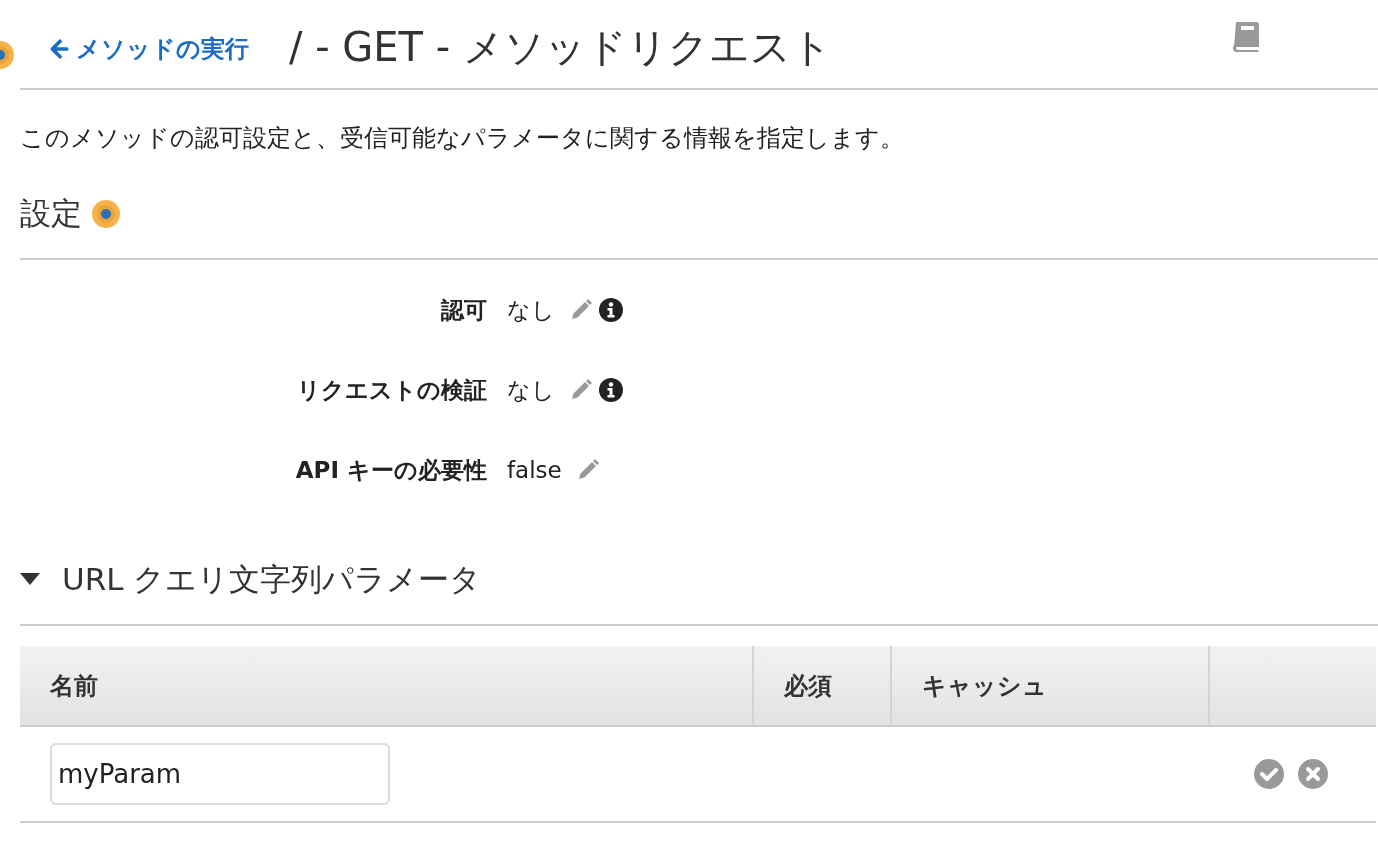 The width and height of the screenshot is (1378, 866). What do you see at coordinates (560, 47) in the screenshot?
I see `page-title: / - GET - メソッドリクエスト` at bounding box center [560, 47].